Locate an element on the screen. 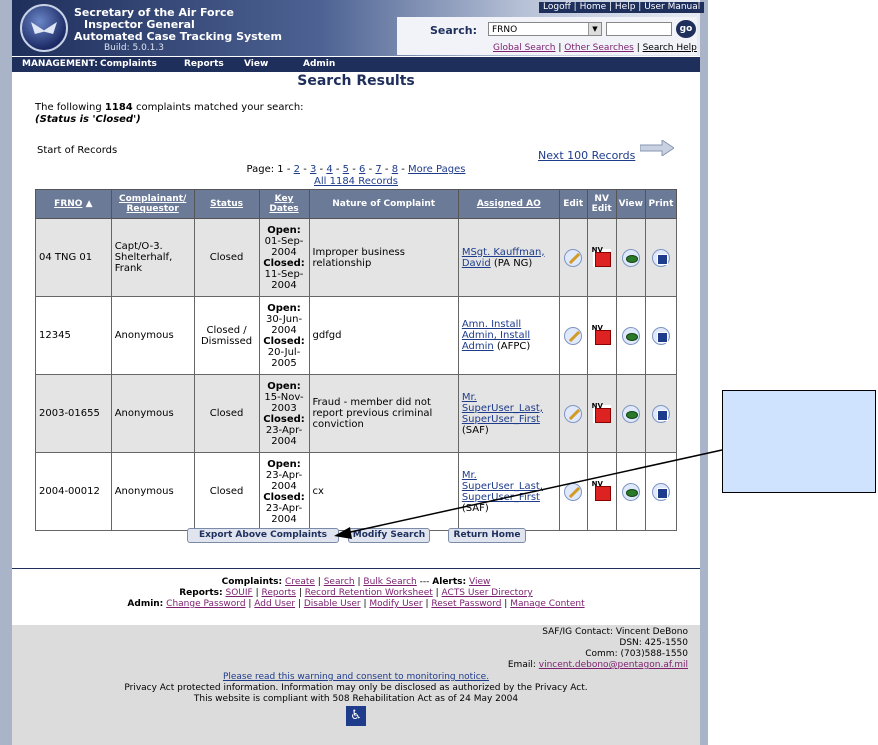 Image resolution: width=878 pixels, height=745 pixels. top-links: Logoff | Home | Help | User Manual is located at coordinates (622, 7).